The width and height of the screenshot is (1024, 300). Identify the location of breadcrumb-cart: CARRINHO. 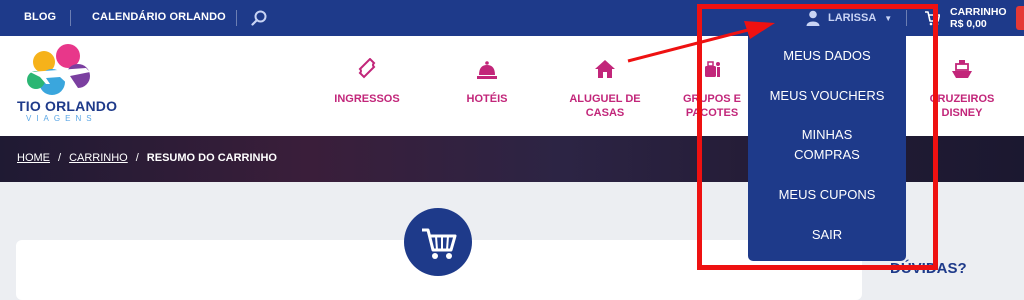
(98, 158).